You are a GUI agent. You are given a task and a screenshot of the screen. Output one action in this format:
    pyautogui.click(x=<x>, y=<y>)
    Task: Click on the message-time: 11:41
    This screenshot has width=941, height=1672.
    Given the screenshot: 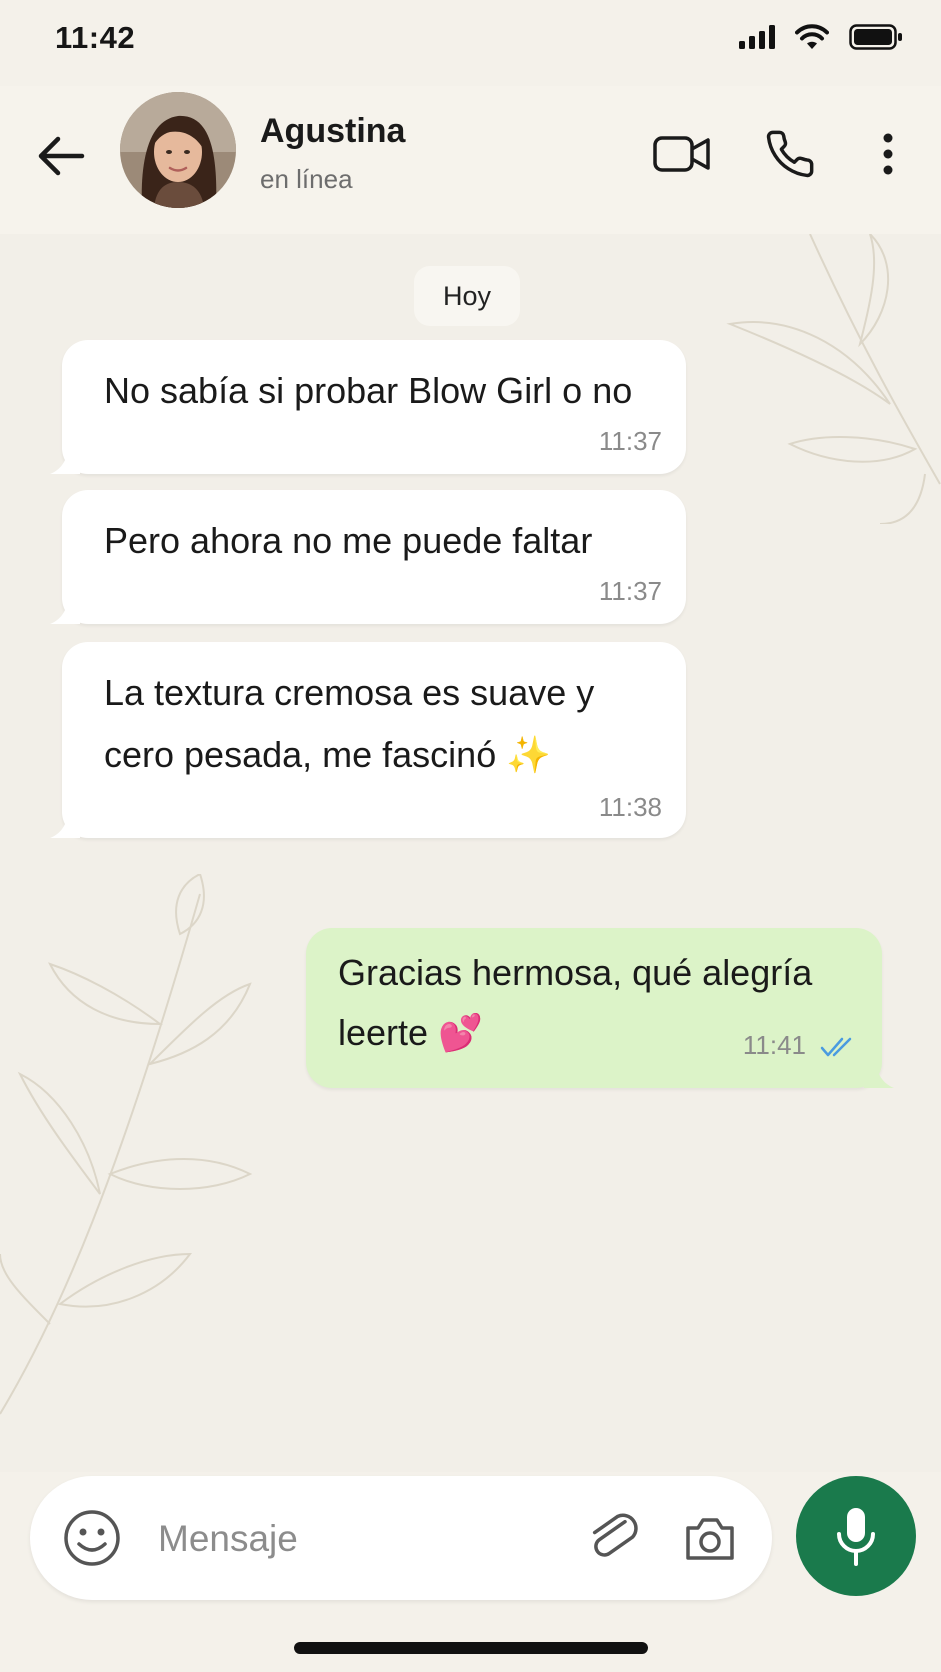 What is the action you would take?
    pyautogui.click(x=774, y=1045)
    